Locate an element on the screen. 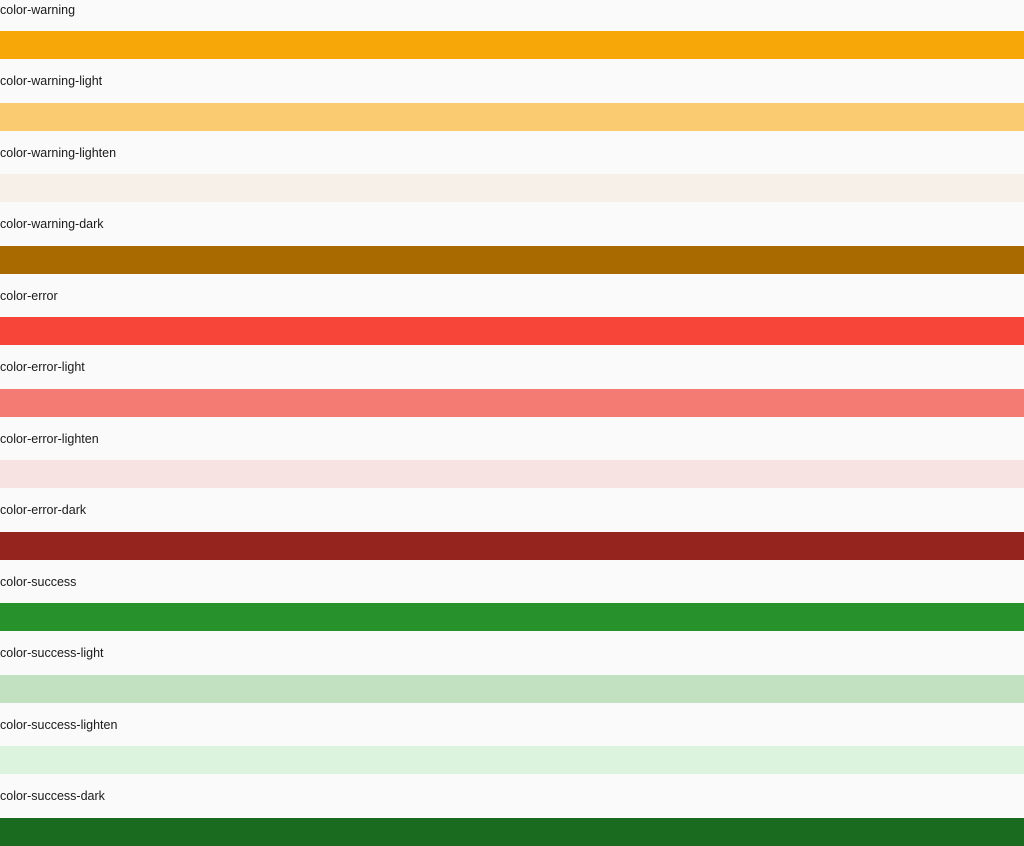  swatch-label: color-error is located at coordinates (29, 295).